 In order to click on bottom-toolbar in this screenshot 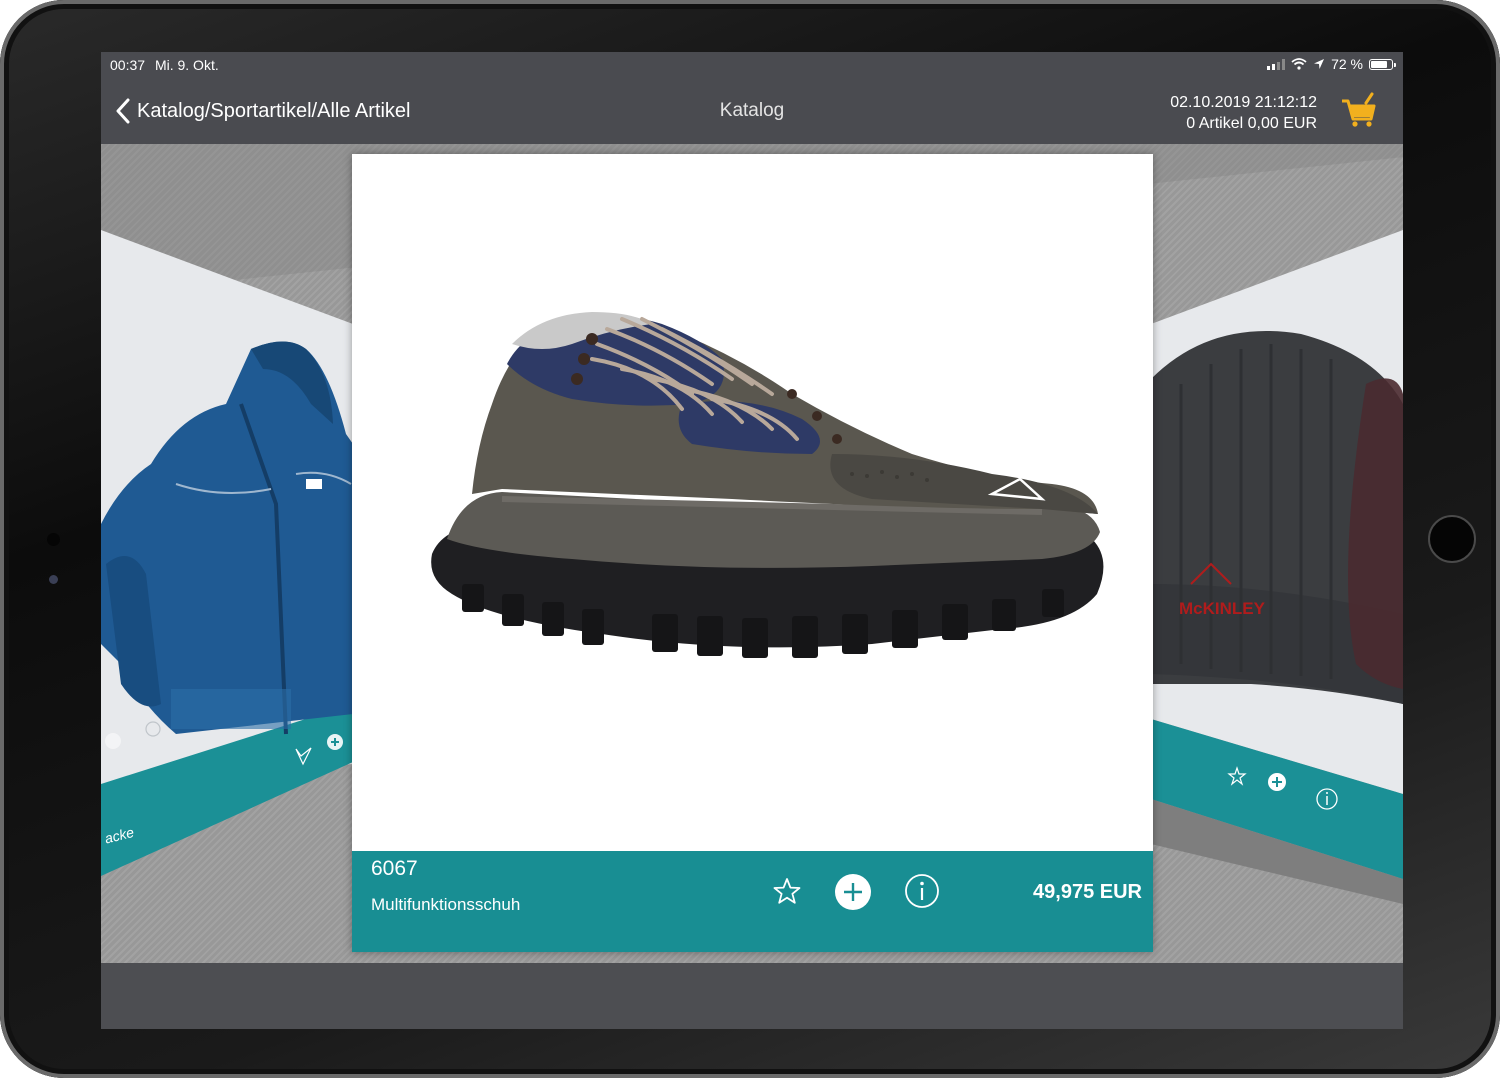, I will do `click(752, 996)`.